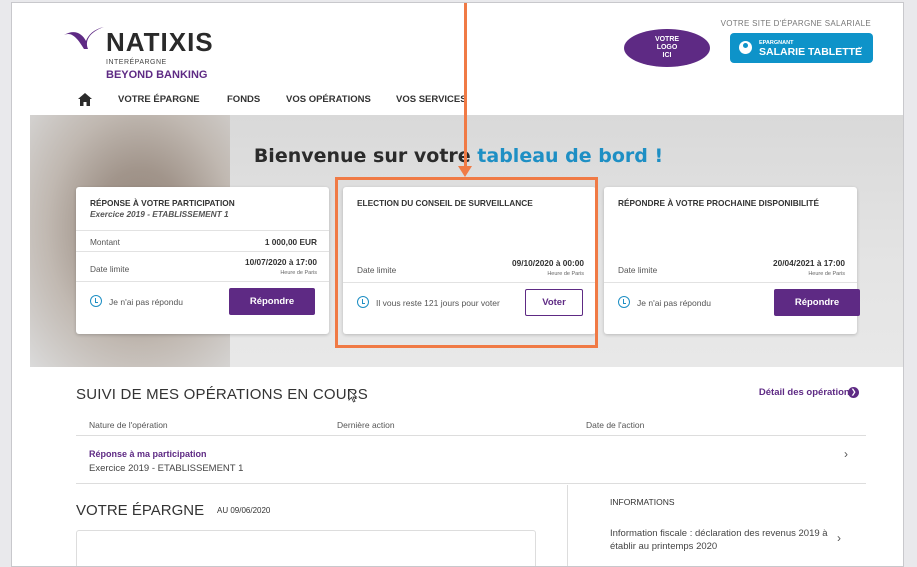 The height and width of the screenshot is (567, 917). I want to click on nav-item-votre-epargne: VOTRE ÉPARGNE, so click(159, 99).